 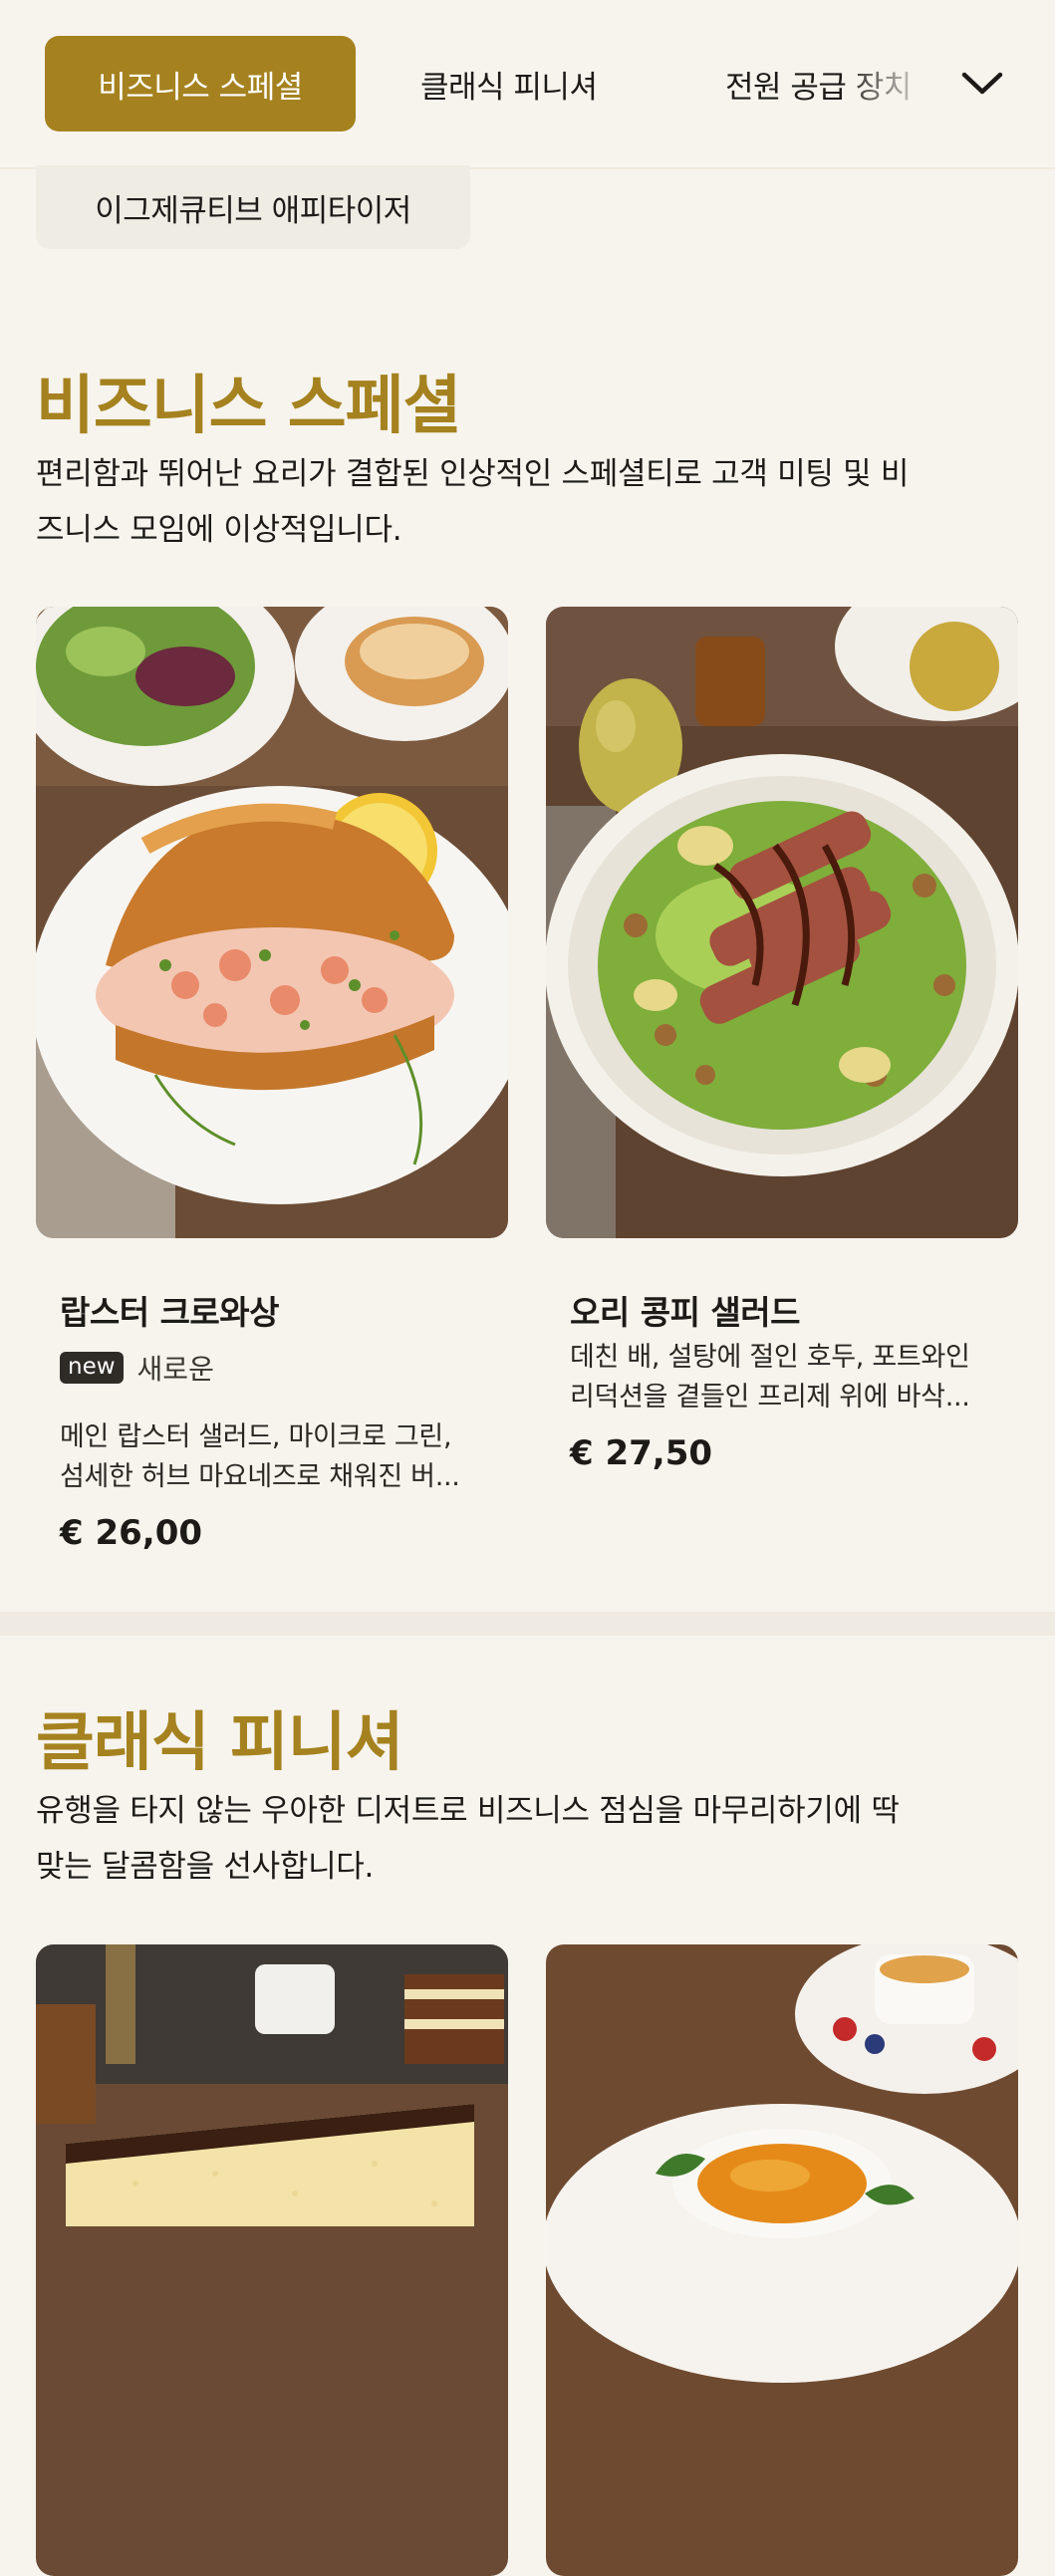 What do you see at coordinates (220, 1743) in the screenshot?
I see `section-title-classic-finisher: 클래식 피니셔` at bounding box center [220, 1743].